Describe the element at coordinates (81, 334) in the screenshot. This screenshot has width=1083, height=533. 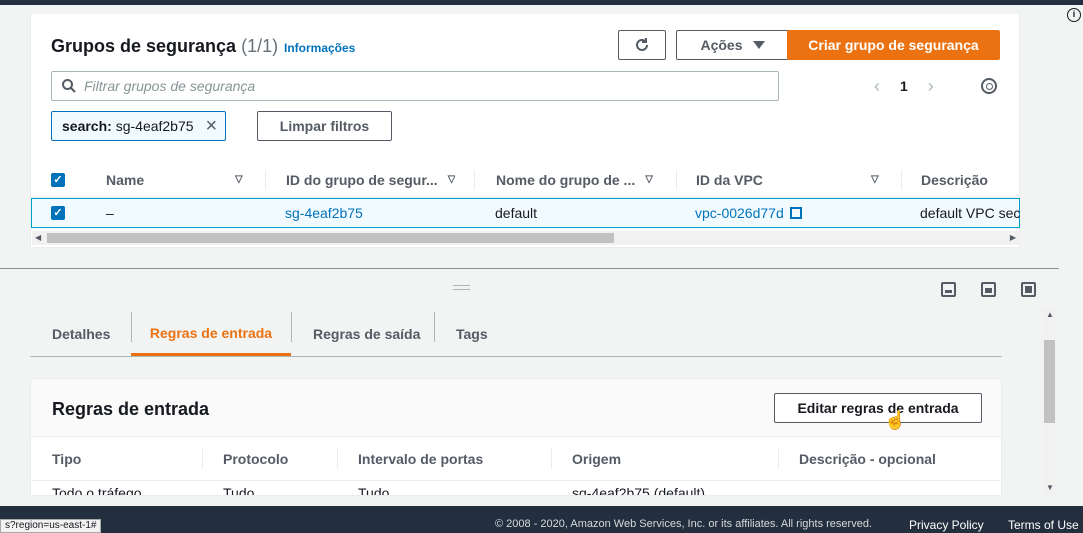
I see `tab-details: Detalhes` at that location.